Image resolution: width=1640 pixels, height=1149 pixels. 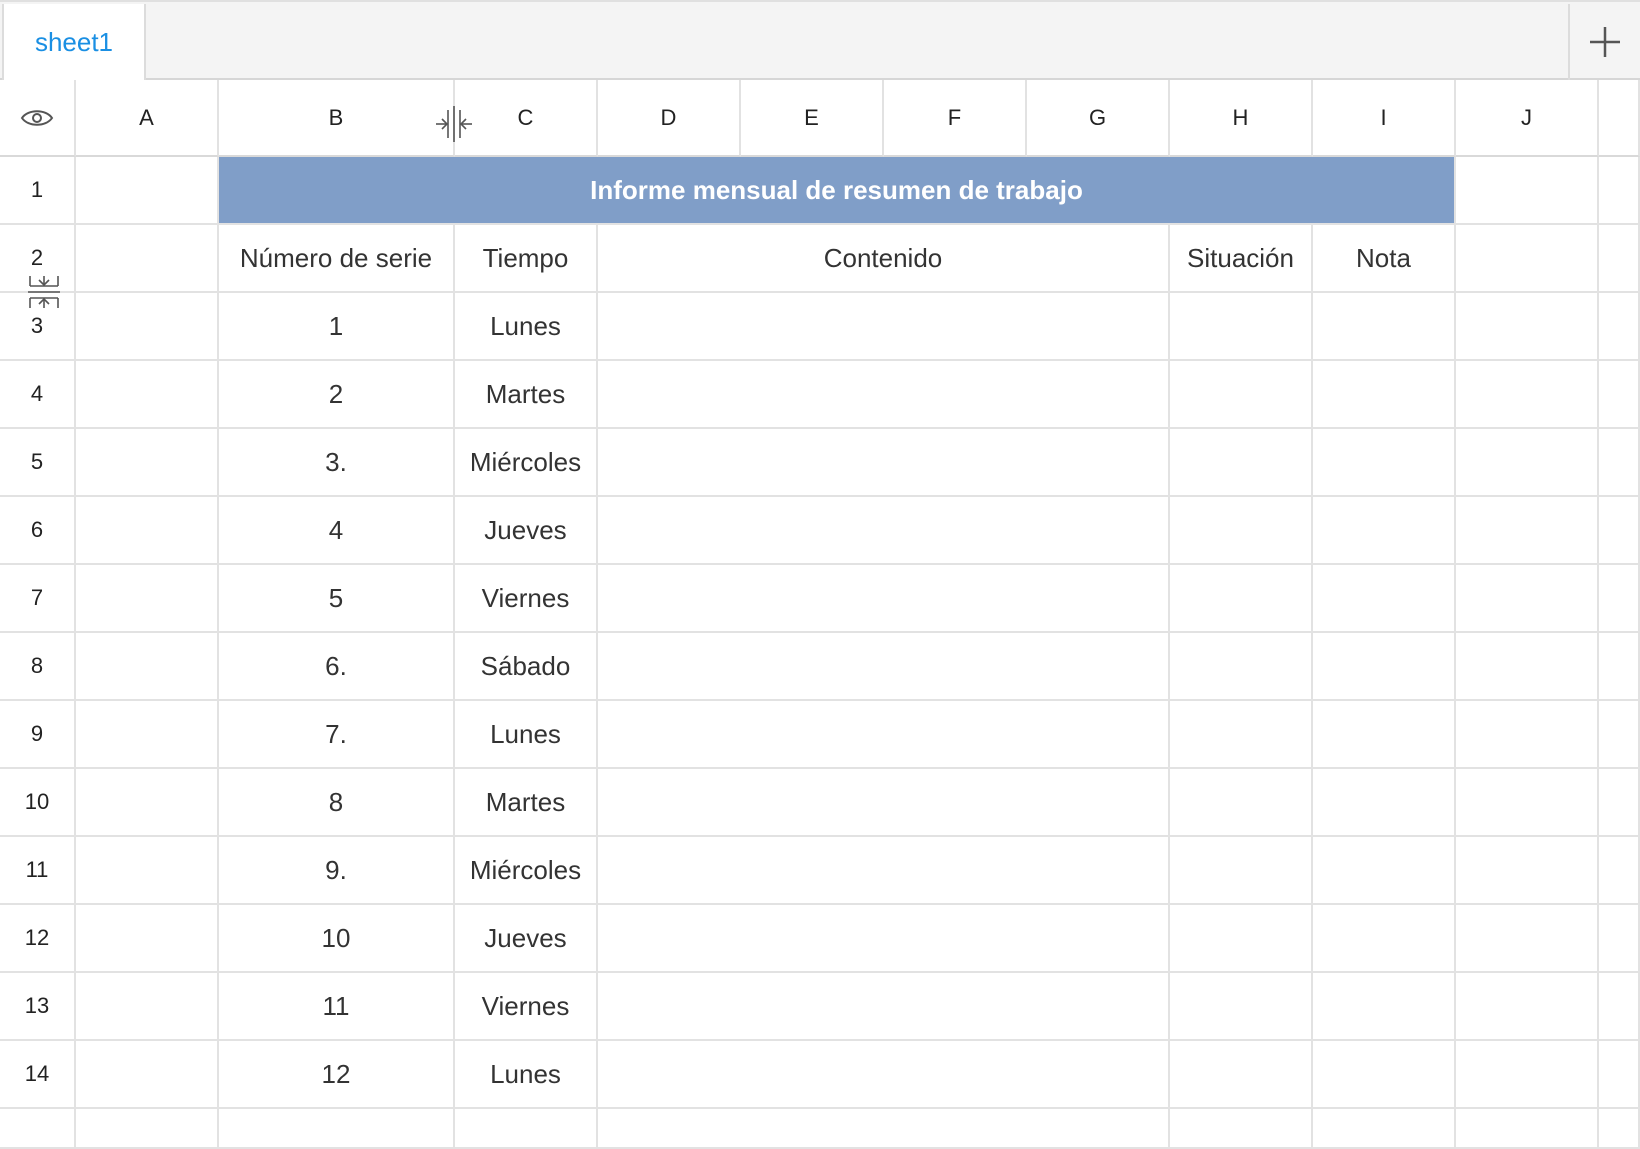 I want to click on cell-j10, so click(x=1527, y=803).